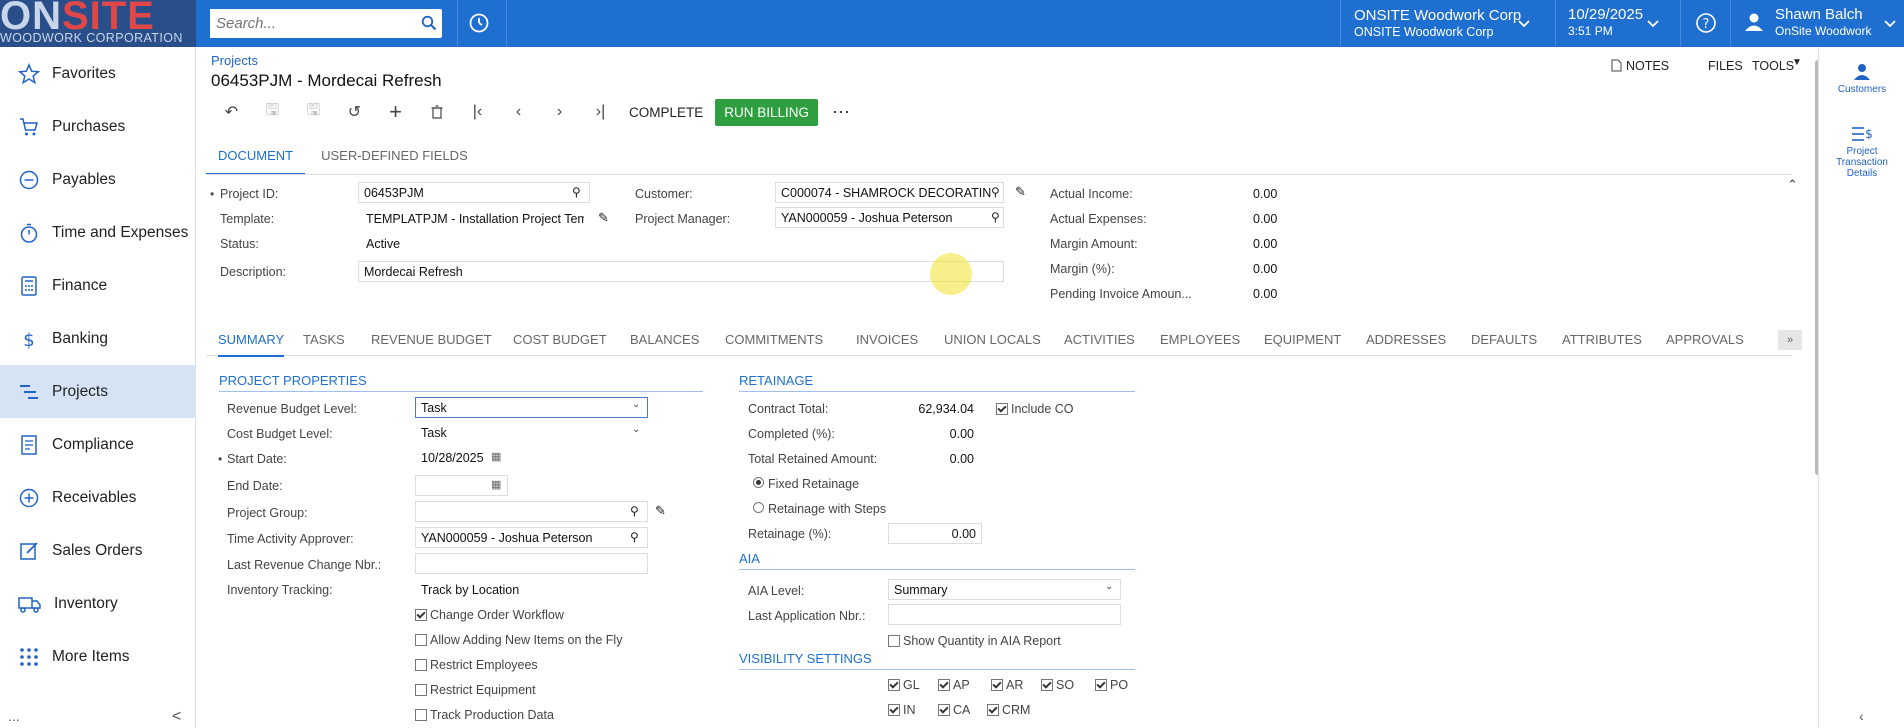 This screenshot has width=1904, height=728. What do you see at coordinates (992, 339) in the screenshot?
I see `tab-union-locals: UNION LOCALS` at bounding box center [992, 339].